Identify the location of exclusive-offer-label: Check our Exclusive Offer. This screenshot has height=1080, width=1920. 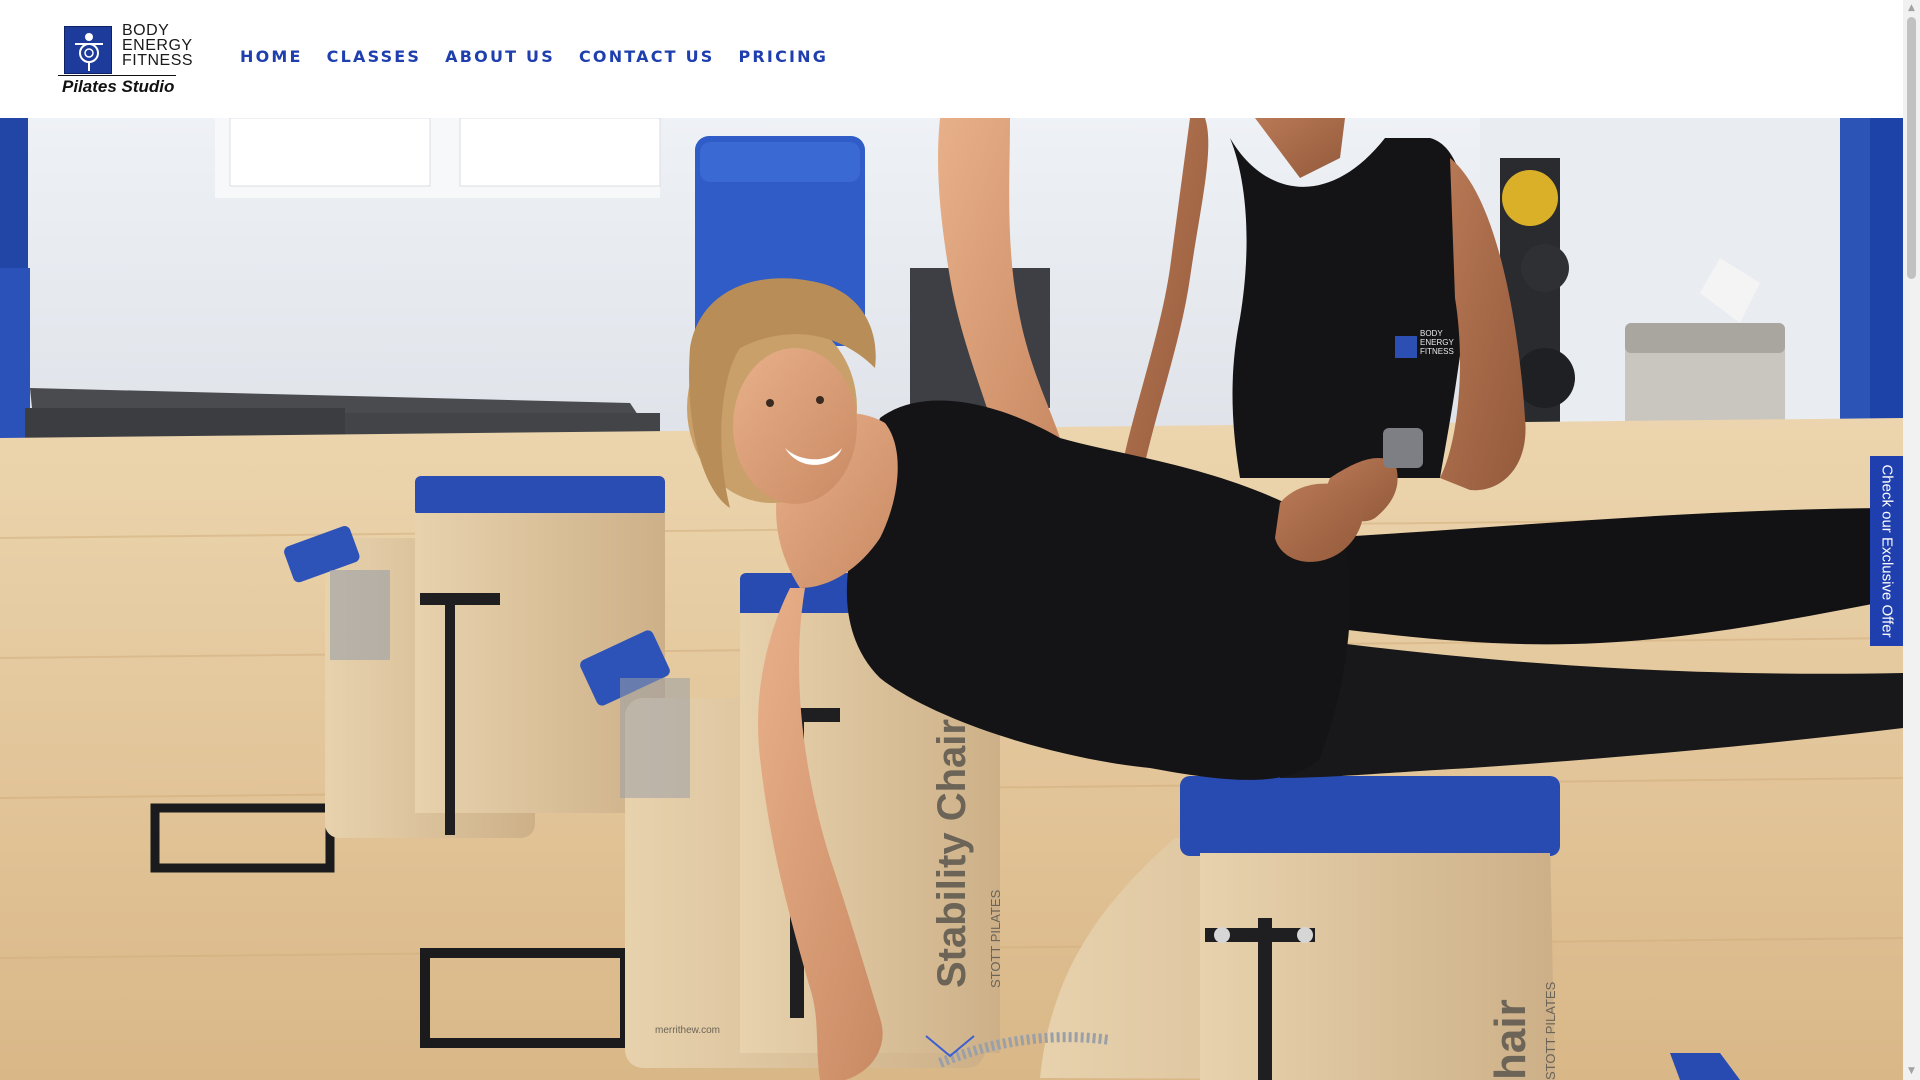
(1886, 551).